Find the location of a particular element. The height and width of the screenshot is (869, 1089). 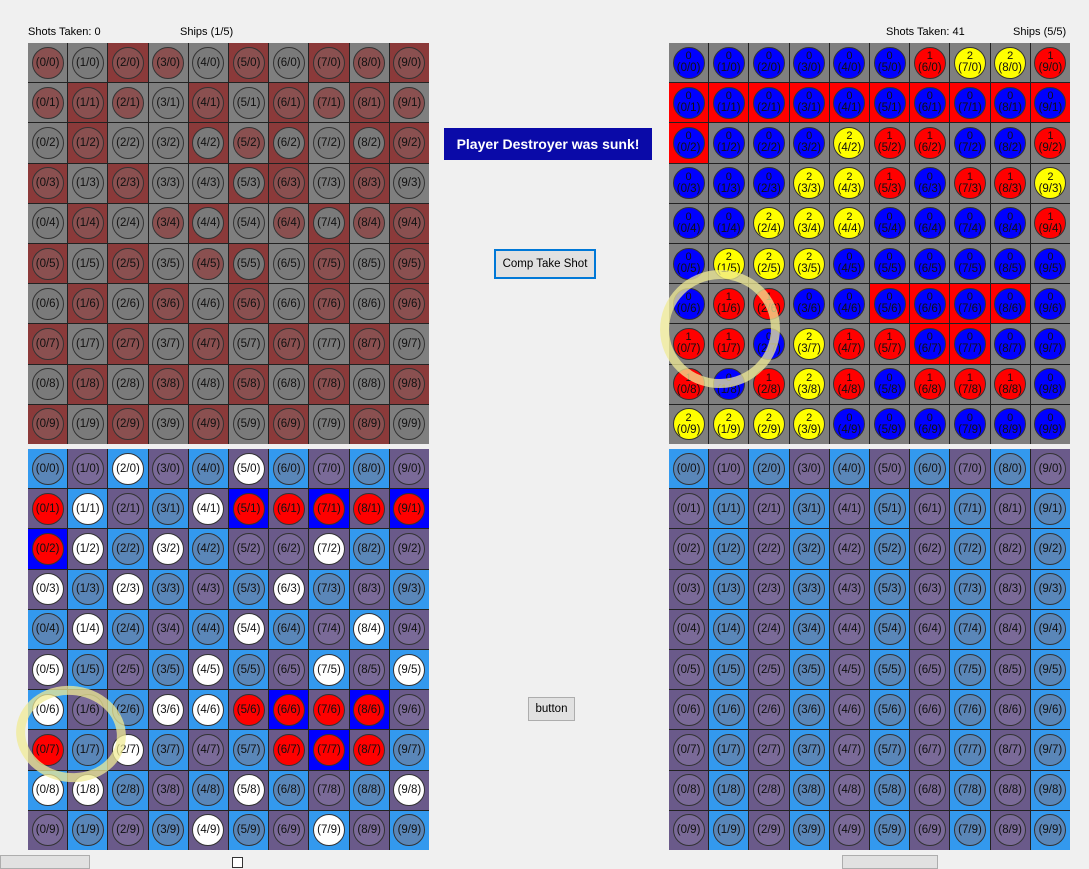

board-cell: 2 (1/5) is located at coordinates (729, 264).